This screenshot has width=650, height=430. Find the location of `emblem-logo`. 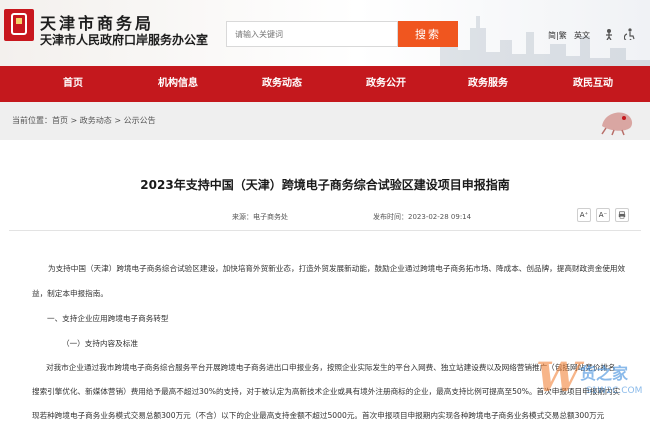

emblem-logo is located at coordinates (19, 25).